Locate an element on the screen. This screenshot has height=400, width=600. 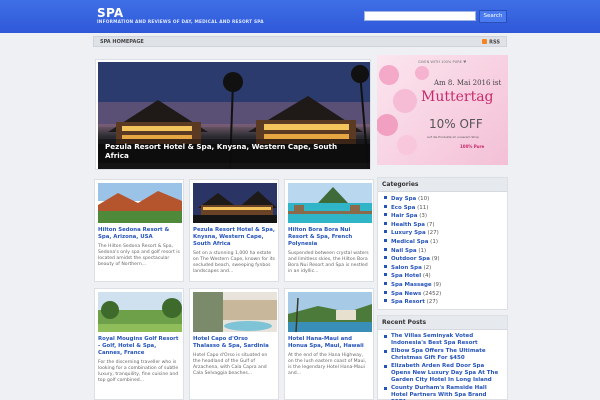
category-link: Spa Resort is located at coordinates (408, 302).